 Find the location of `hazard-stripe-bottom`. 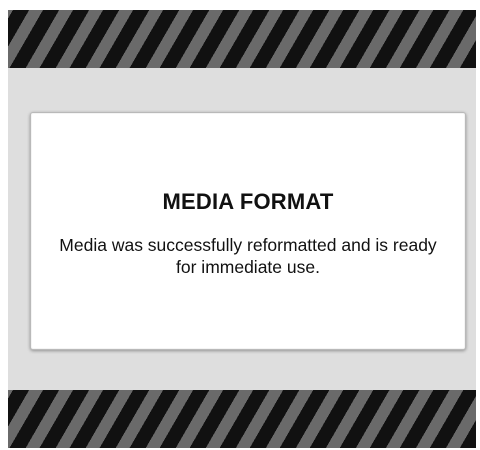

hazard-stripe-bottom is located at coordinates (242, 419).